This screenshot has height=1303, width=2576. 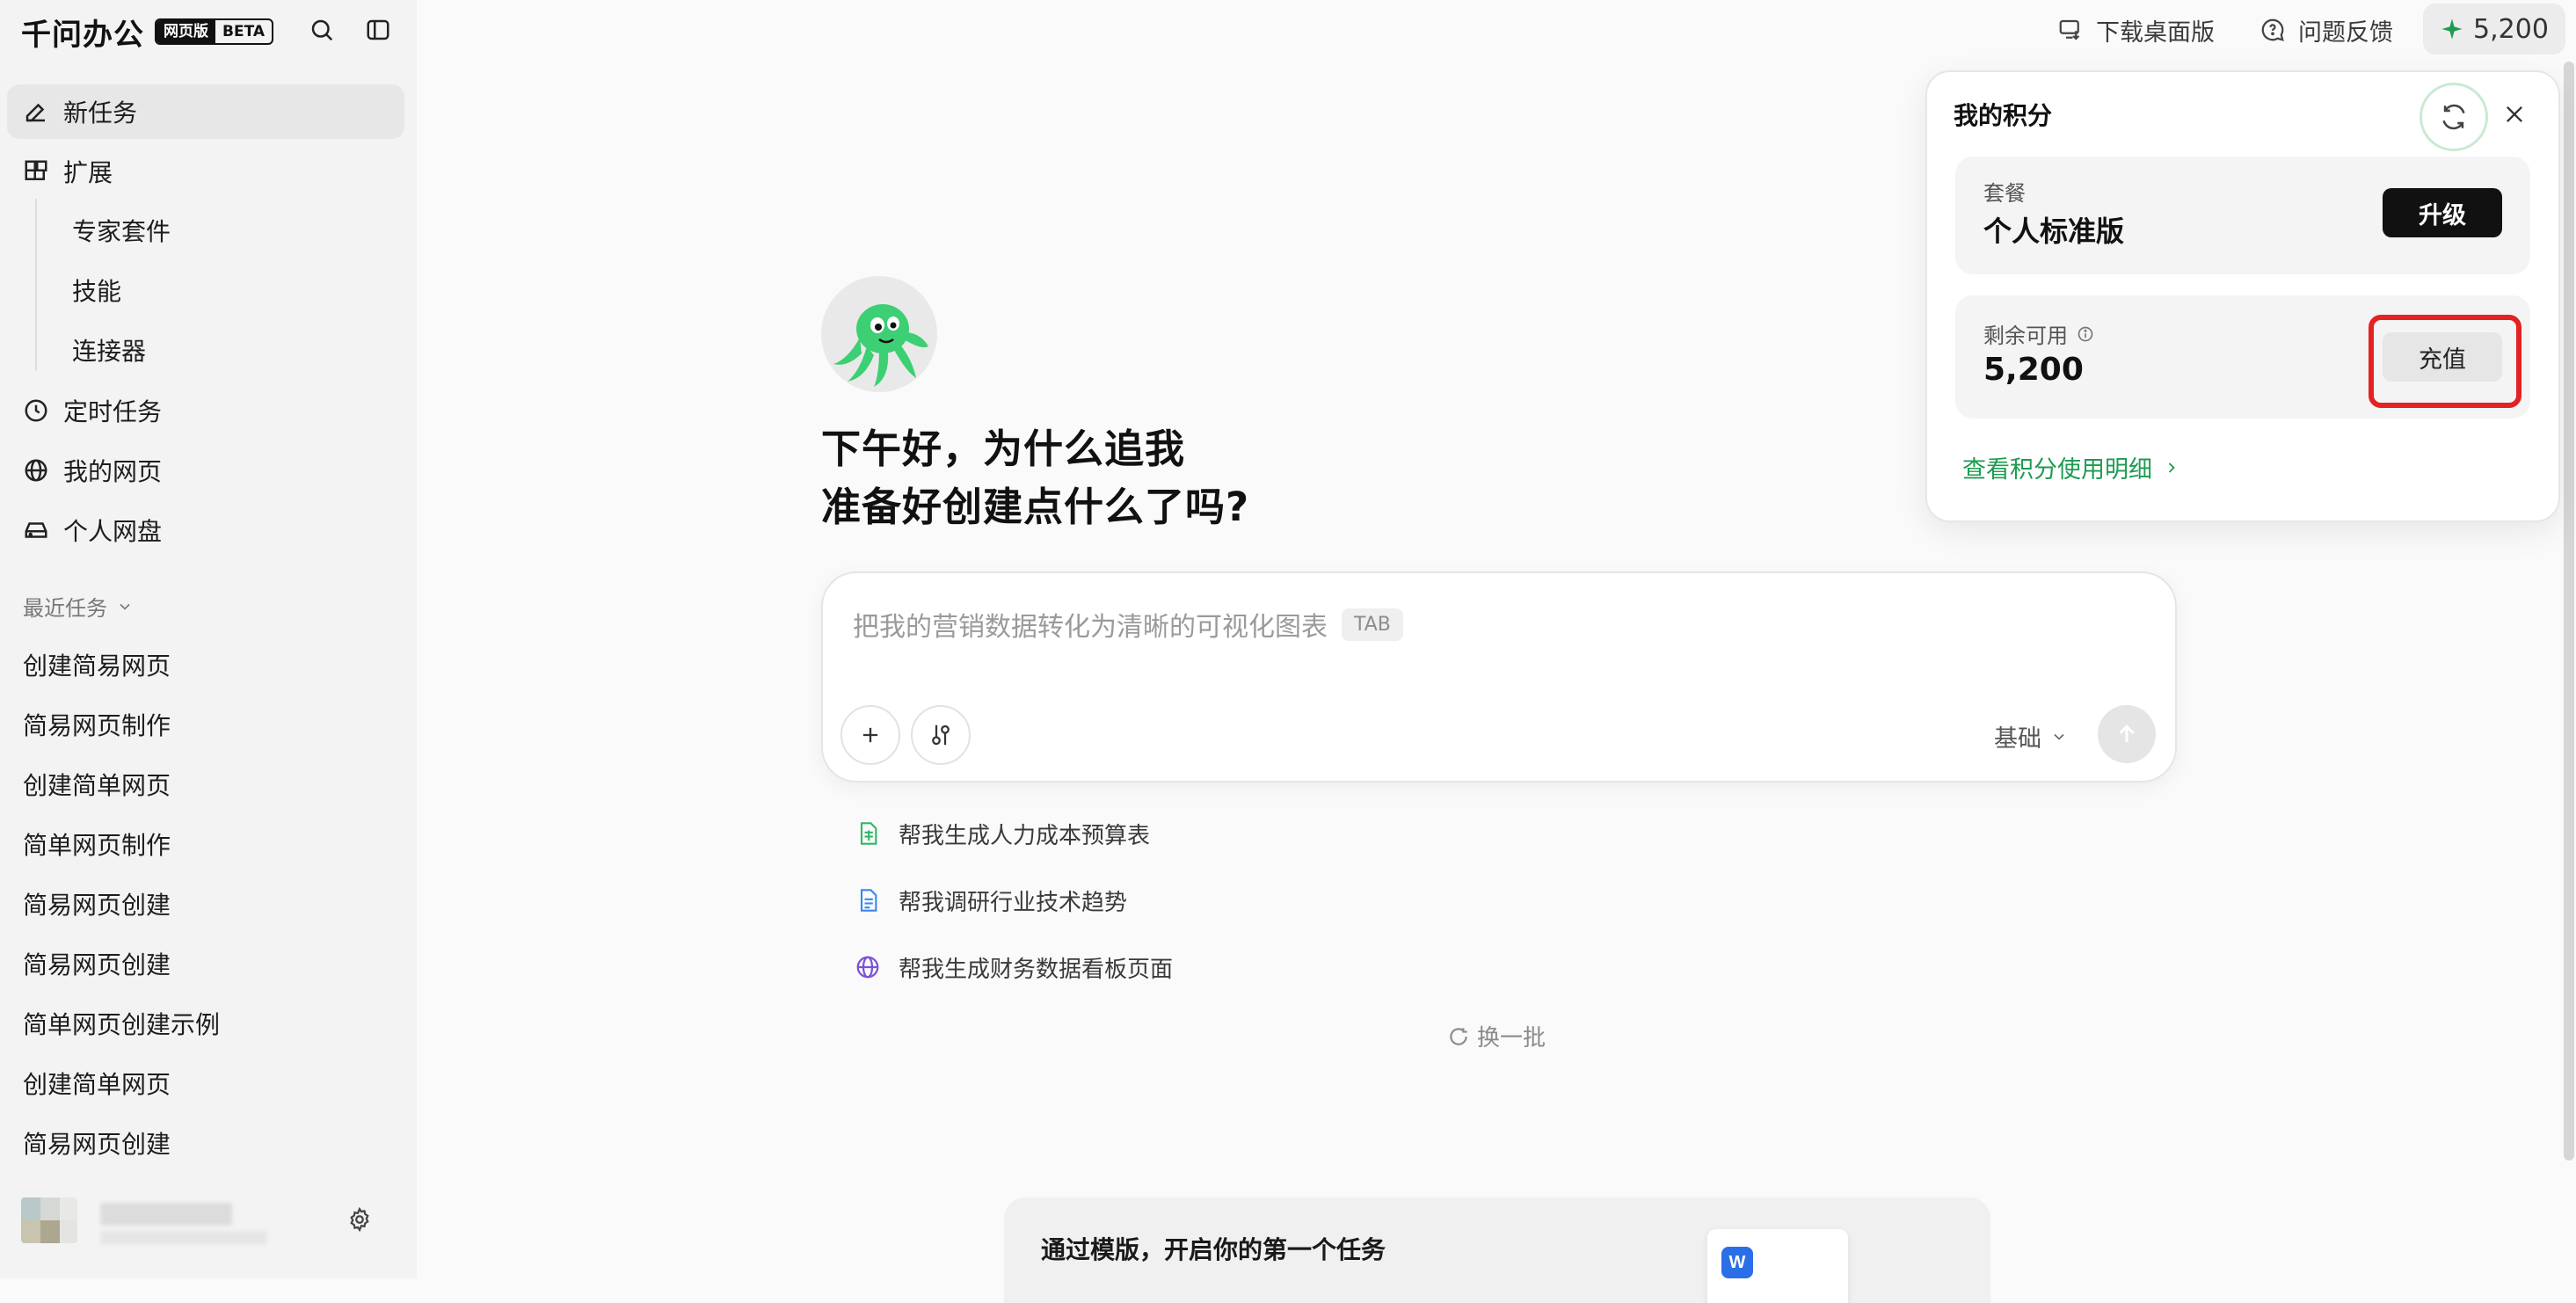 What do you see at coordinates (36, 411) in the screenshot?
I see `clock-icon` at bounding box center [36, 411].